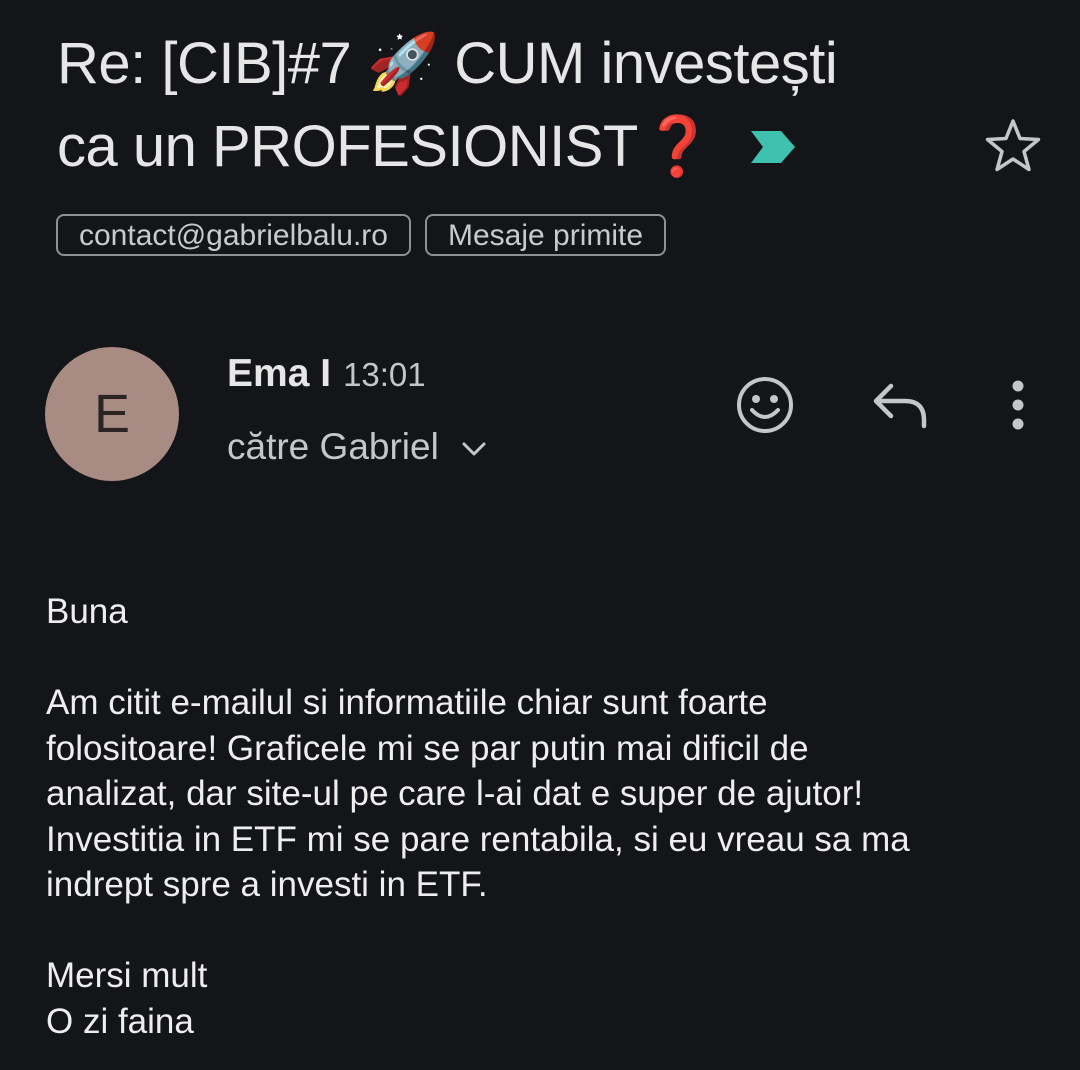  Describe the element at coordinates (1018, 405) in the screenshot. I see `more-vertical-icon` at that location.